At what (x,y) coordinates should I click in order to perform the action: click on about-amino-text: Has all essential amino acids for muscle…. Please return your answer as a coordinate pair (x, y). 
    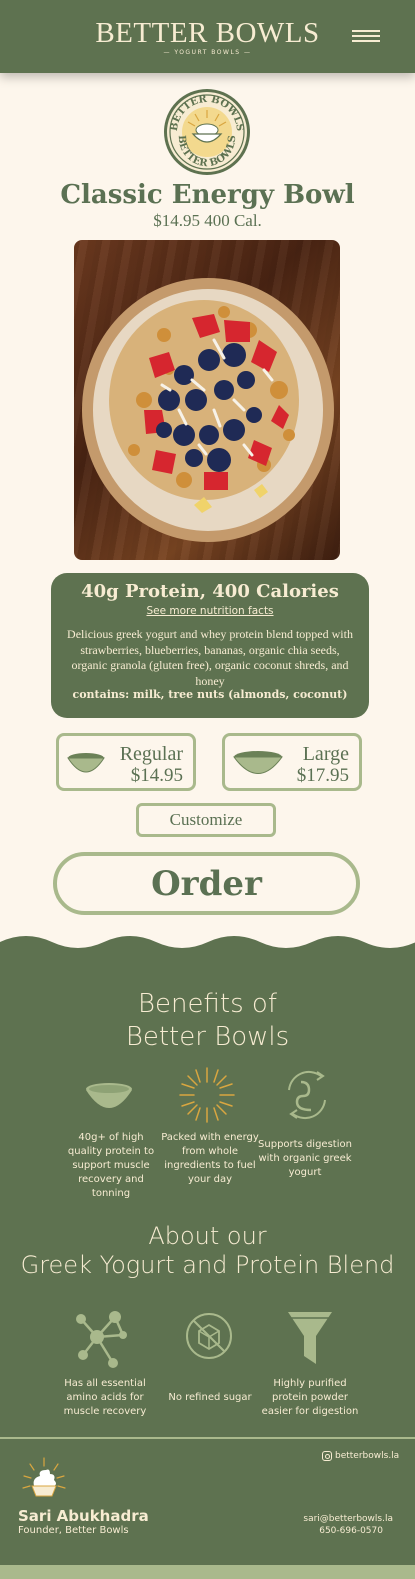
    Looking at the image, I should click on (105, 1397).